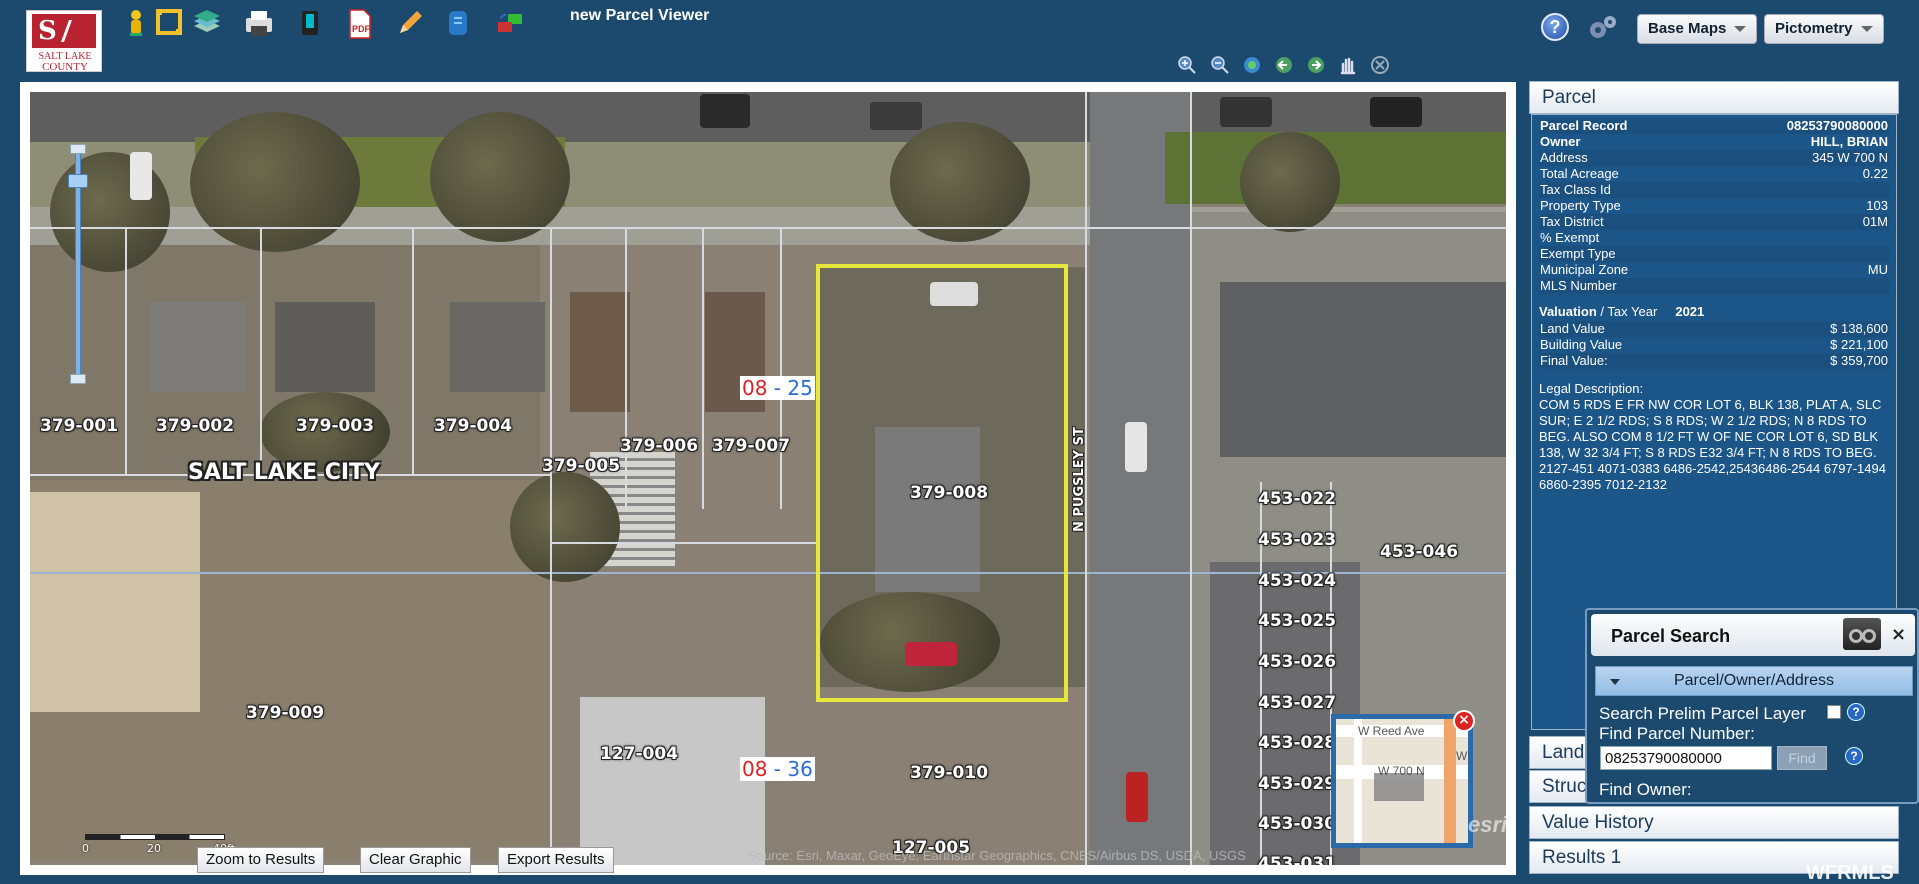 This screenshot has height=884, width=1919. What do you see at coordinates (1875, 221) in the screenshot?
I see `record-value: 01M` at bounding box center [1875, 221].